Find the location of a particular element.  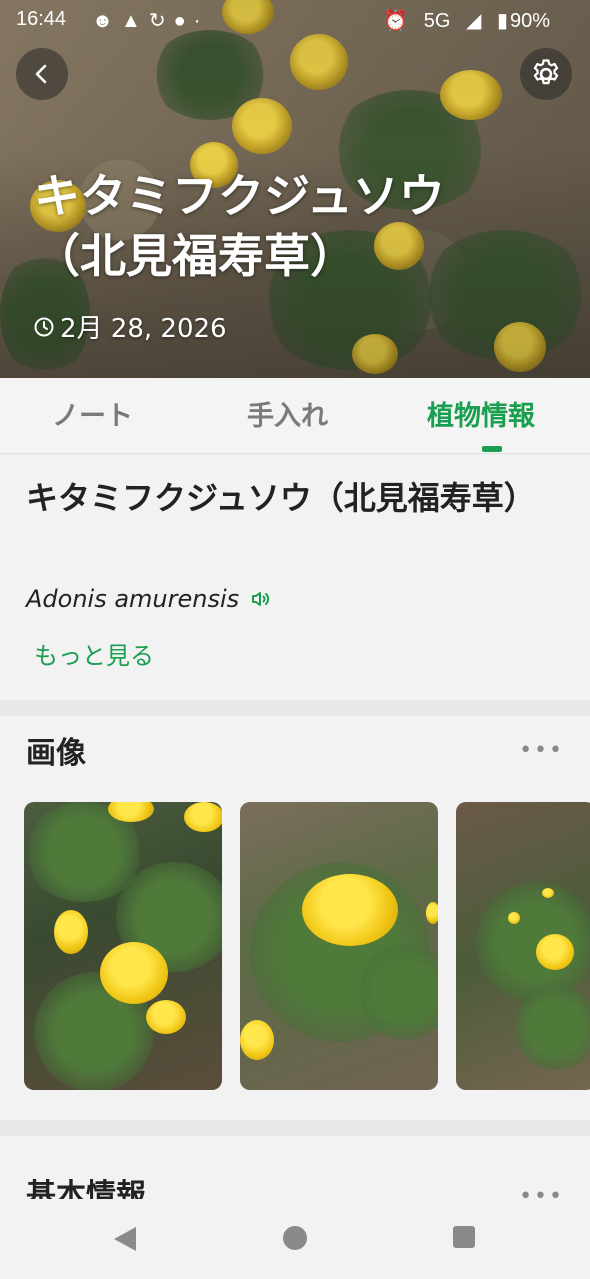

clock-icon is located at coordinates (44, 326).